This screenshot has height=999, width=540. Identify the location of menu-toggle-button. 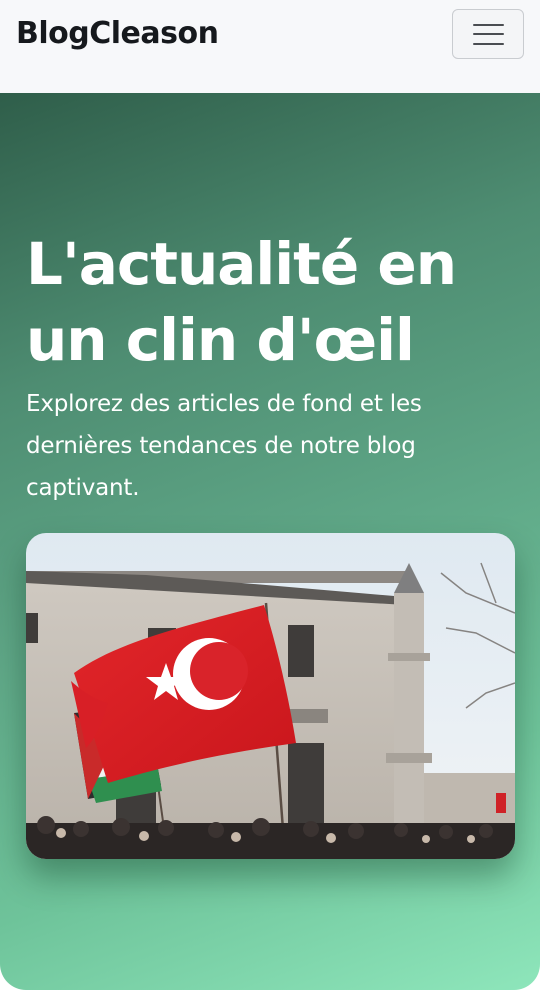
(488, 34).